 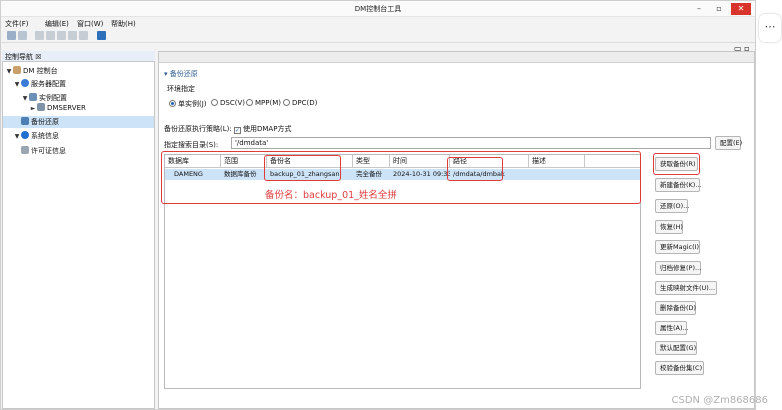 I want to click on dmap-checkbox: ✓ 使用DMAP方式, so click(x=262, y=129).